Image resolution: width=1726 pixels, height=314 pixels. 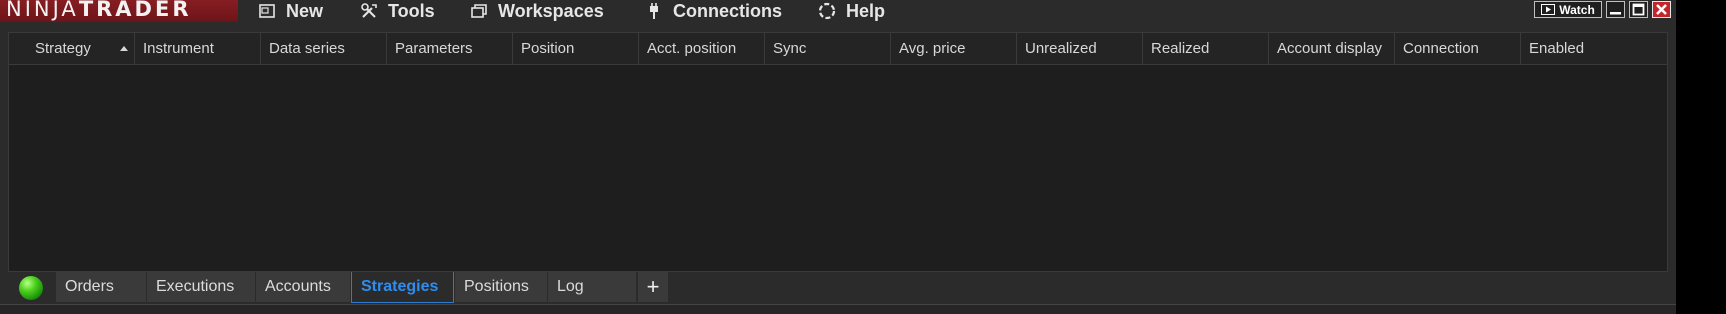 What do you see at coordinates (790, 48) in the screenshot?
I see `column-label: Sync` at bounding box center [790, 48].